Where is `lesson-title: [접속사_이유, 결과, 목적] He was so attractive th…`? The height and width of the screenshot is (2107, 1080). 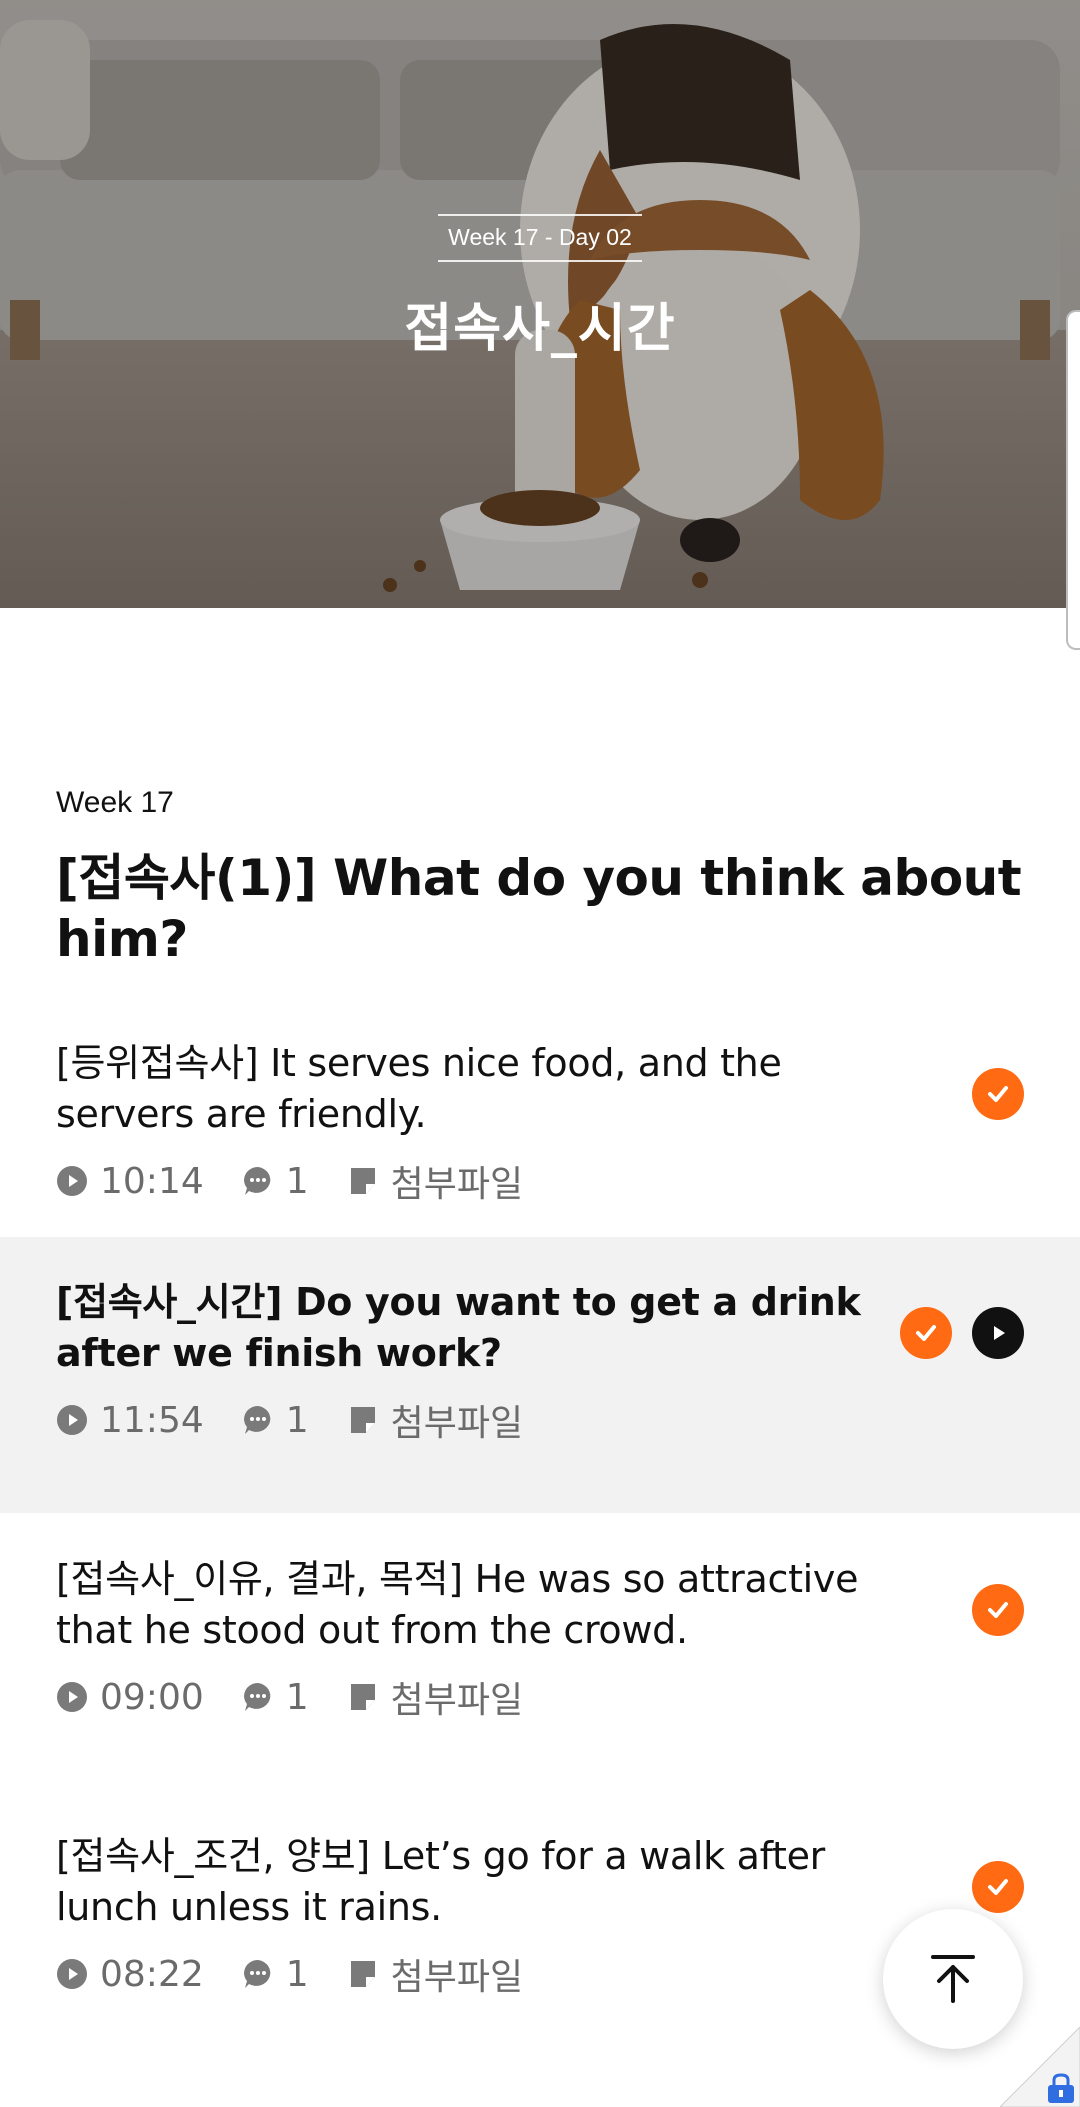 lesson-title: [접속사_이유, 결과, 목적] He was so attractive th… is located at coordinates (457, 1604).